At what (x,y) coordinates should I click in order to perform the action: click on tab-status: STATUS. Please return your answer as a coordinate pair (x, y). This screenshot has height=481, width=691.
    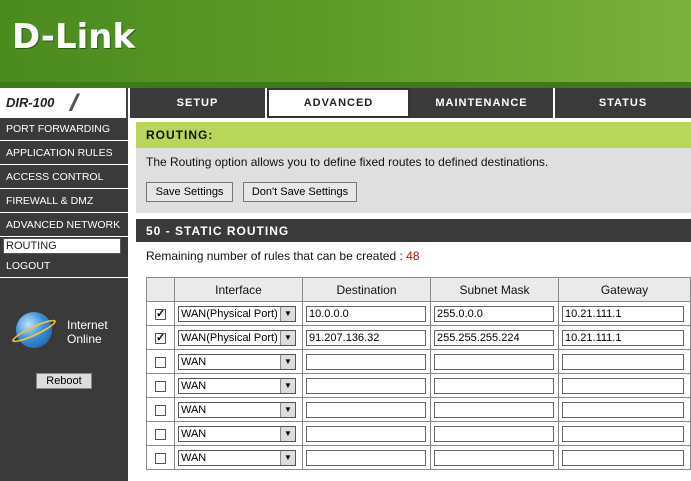
    Looking at the image, I should click on (623, 103).